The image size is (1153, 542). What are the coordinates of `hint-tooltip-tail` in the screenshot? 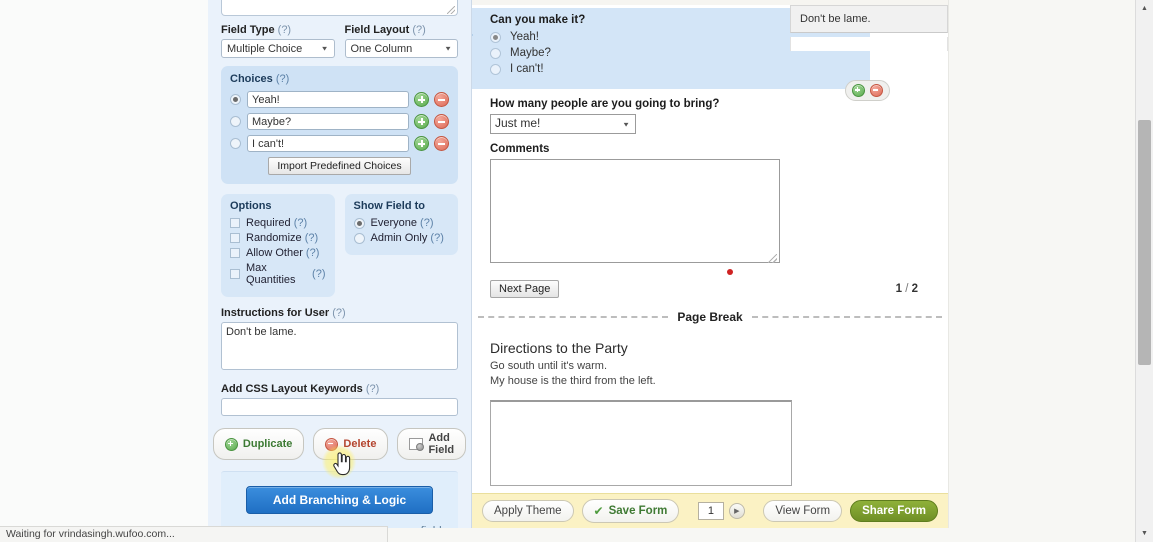 It's located at (869, 44).